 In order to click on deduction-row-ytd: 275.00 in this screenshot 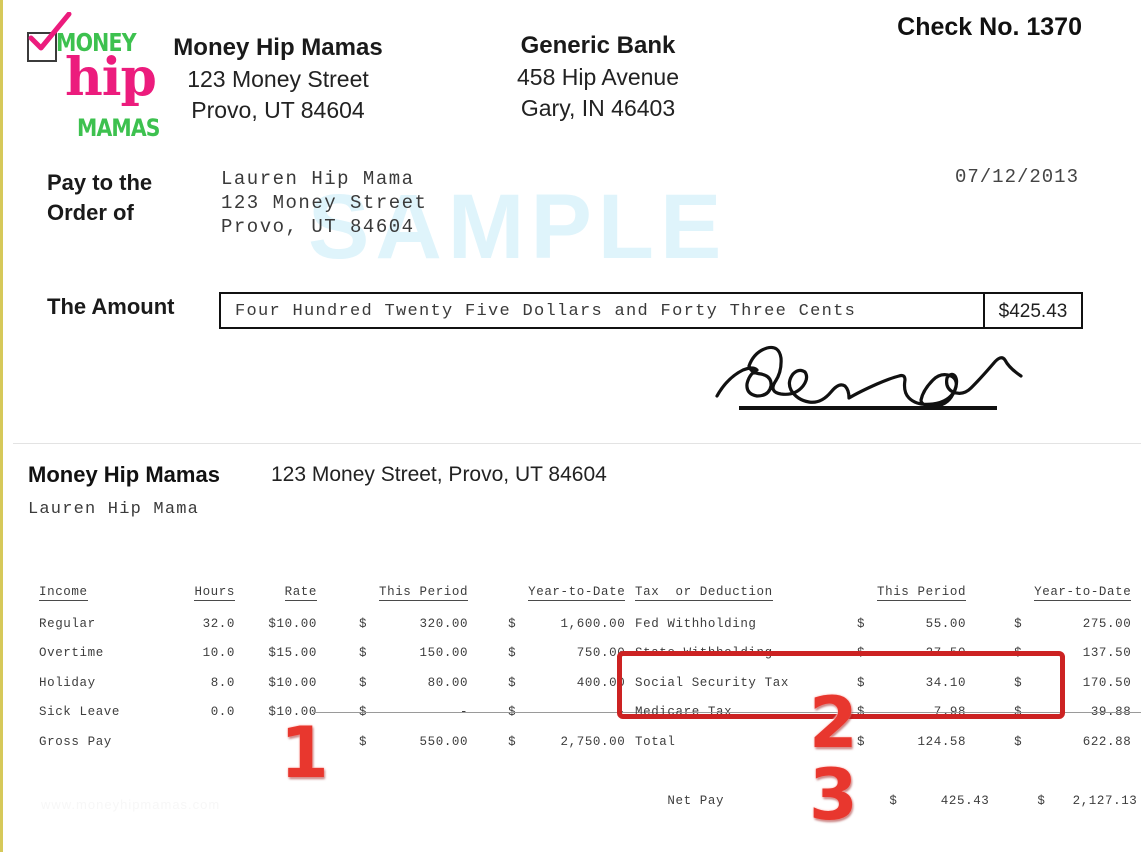, I will do `click(1107, 623)`.